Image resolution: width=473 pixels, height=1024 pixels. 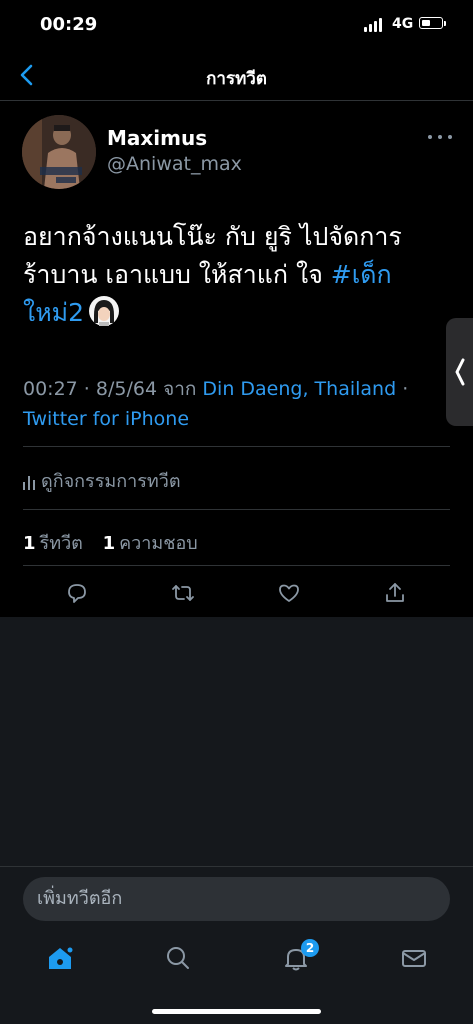 I want to click on location-link: Din Daeng, Thailand, so click(x=299, y=389).